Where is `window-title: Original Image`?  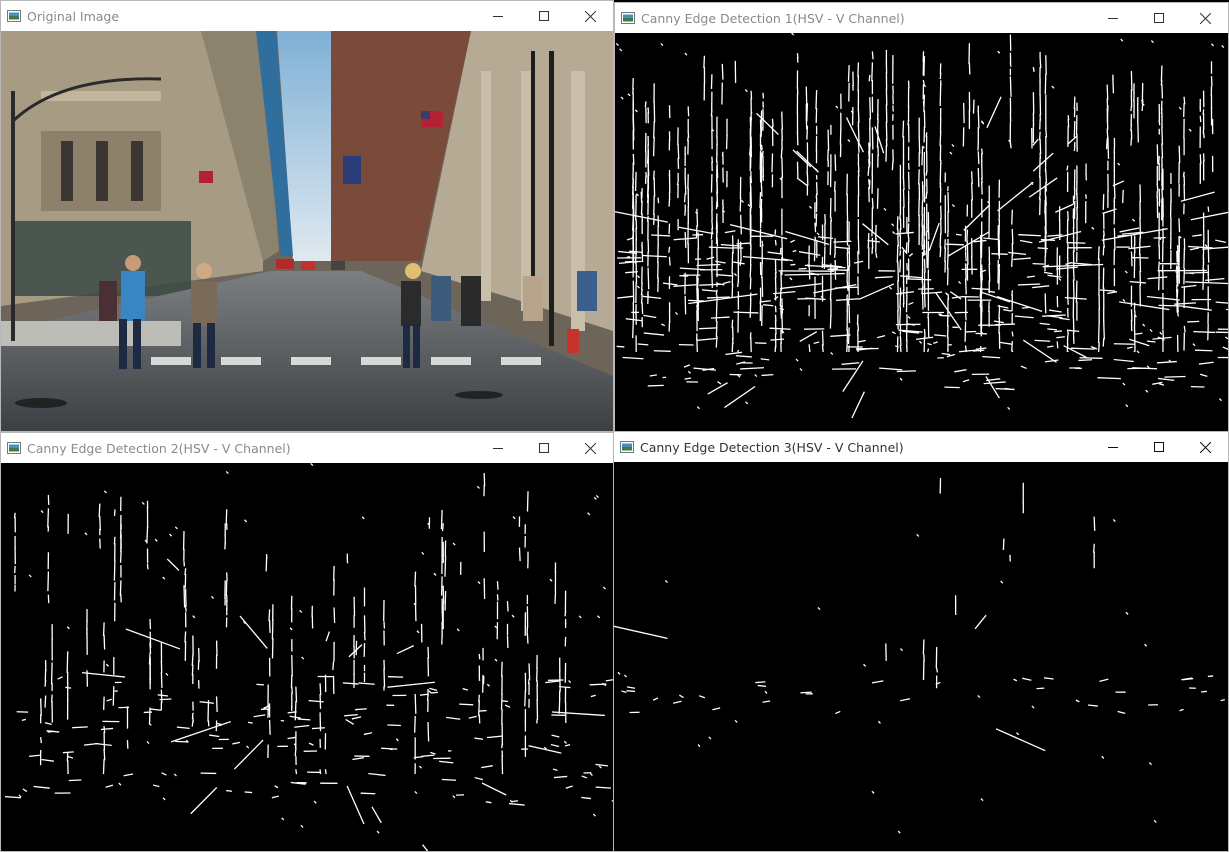
window-title: Original Image is located at coordinates (73, 16).